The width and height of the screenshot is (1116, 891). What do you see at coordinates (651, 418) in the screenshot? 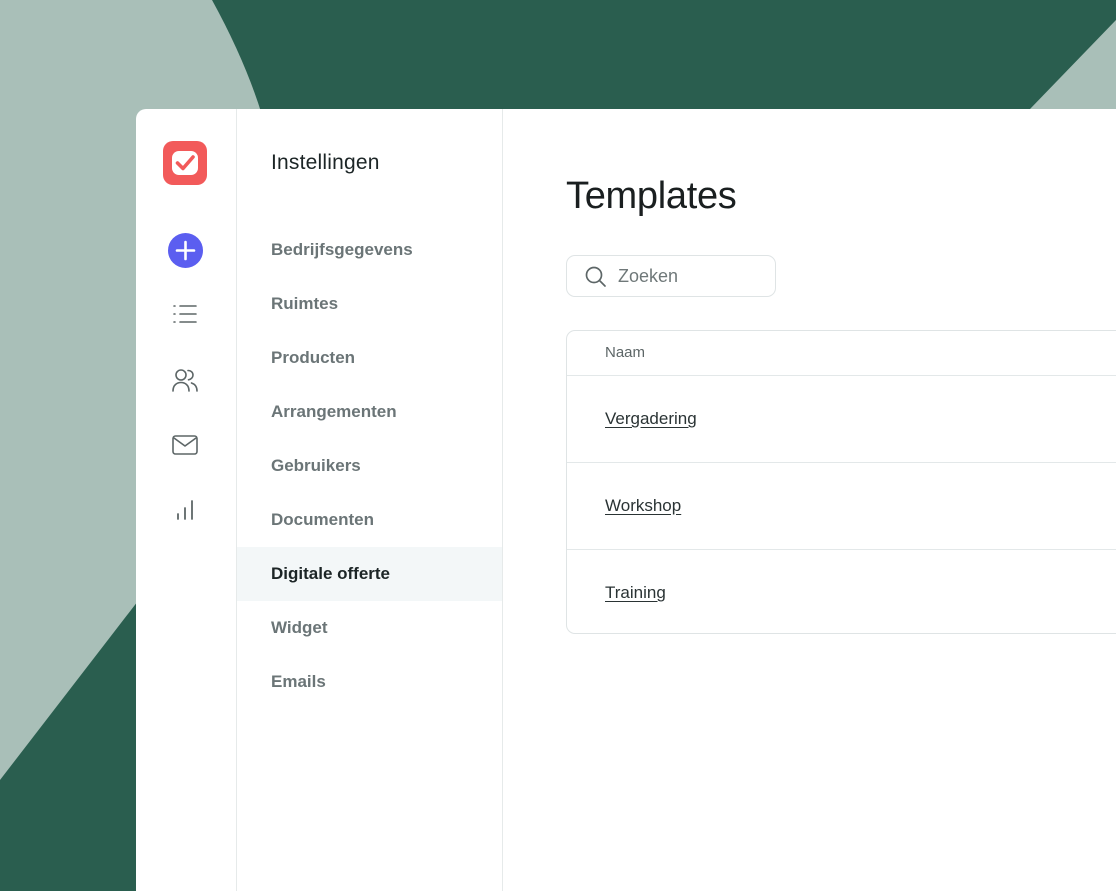
I see `template-link-vergadering: Vergadering` at bounding box center [651, 418].